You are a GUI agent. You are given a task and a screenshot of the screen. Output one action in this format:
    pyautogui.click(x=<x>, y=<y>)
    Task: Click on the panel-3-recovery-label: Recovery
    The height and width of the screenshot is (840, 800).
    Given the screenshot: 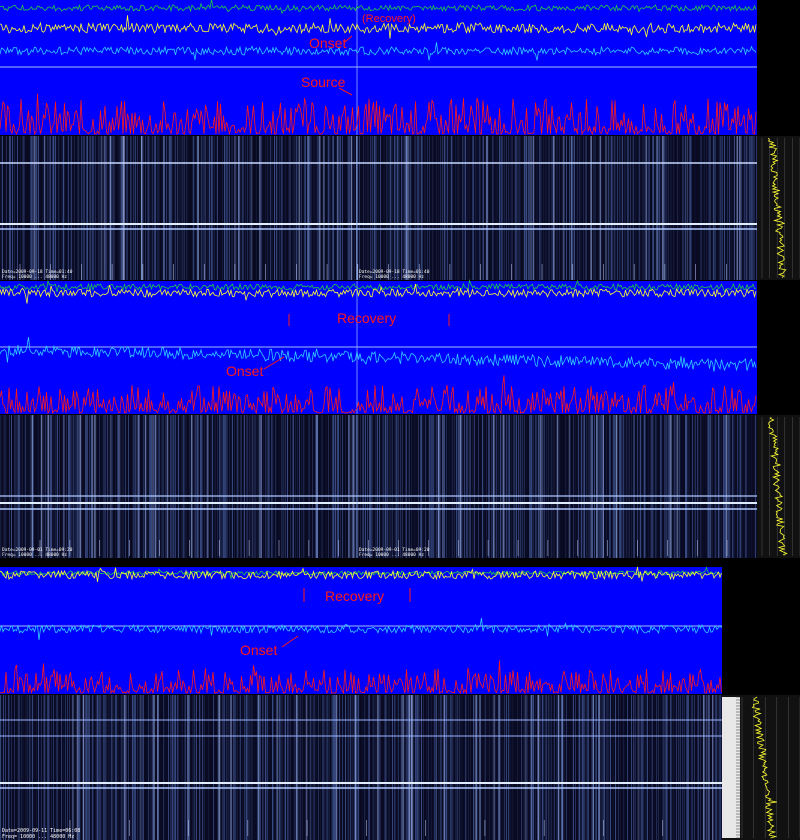 What is the action you would take?
    pyautogui.click(x=354, y=596)
    